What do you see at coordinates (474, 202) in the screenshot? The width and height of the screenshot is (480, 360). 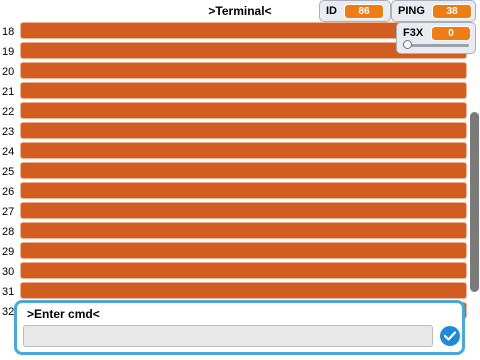 I see `scrollbar-thumb` at bounding box center [474, 202].